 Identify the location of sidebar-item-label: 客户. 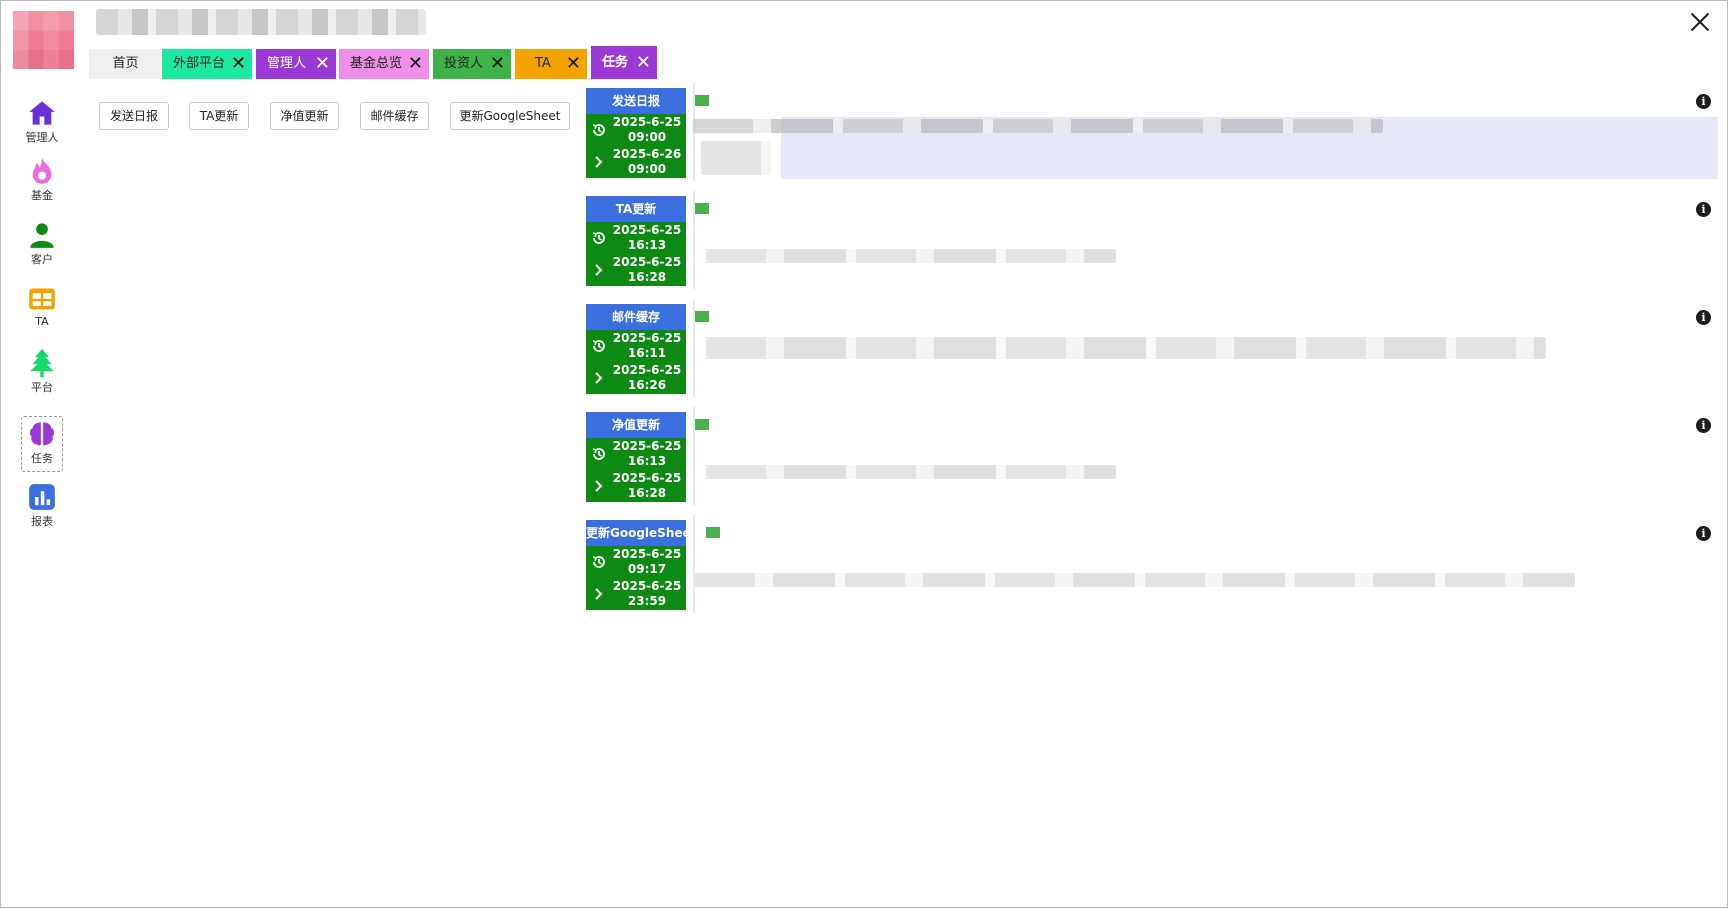
(42, 259).